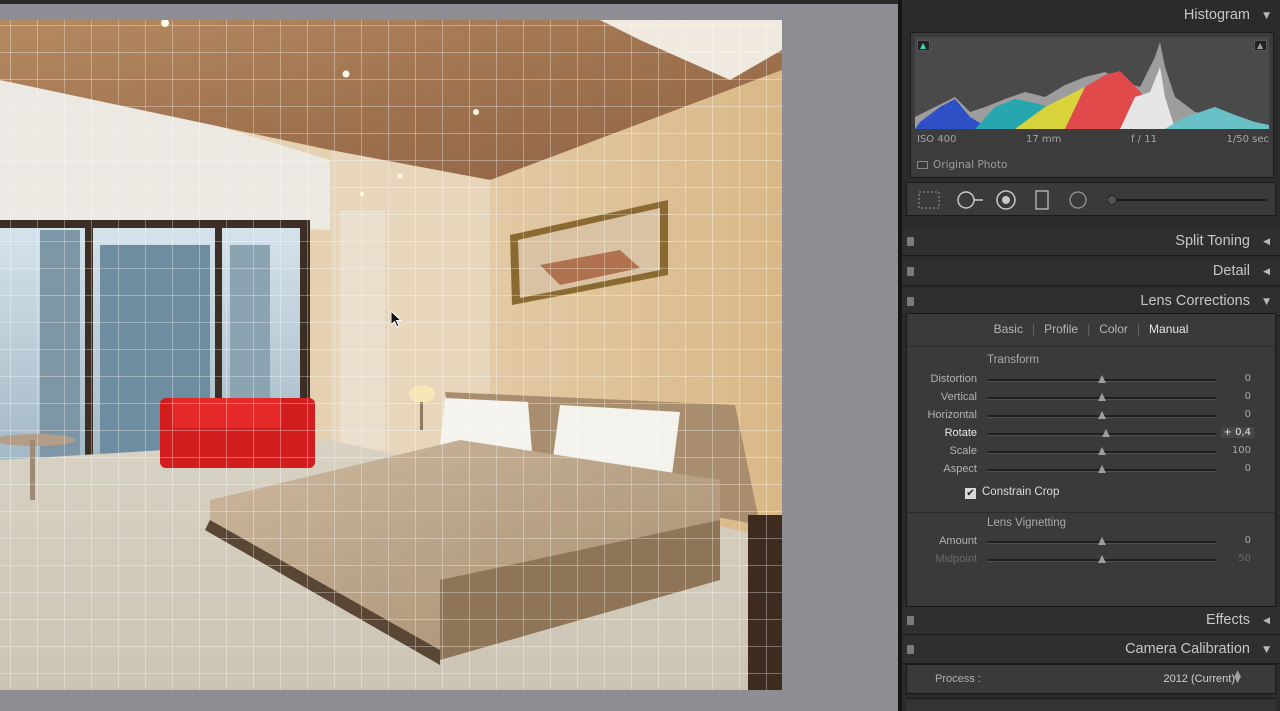 This screenshot has height=711, width=1280. Describe the element at coordinates (1195, 301) in the screenshot. I see `lens-corrections-title: Lens Corrections` at that location.